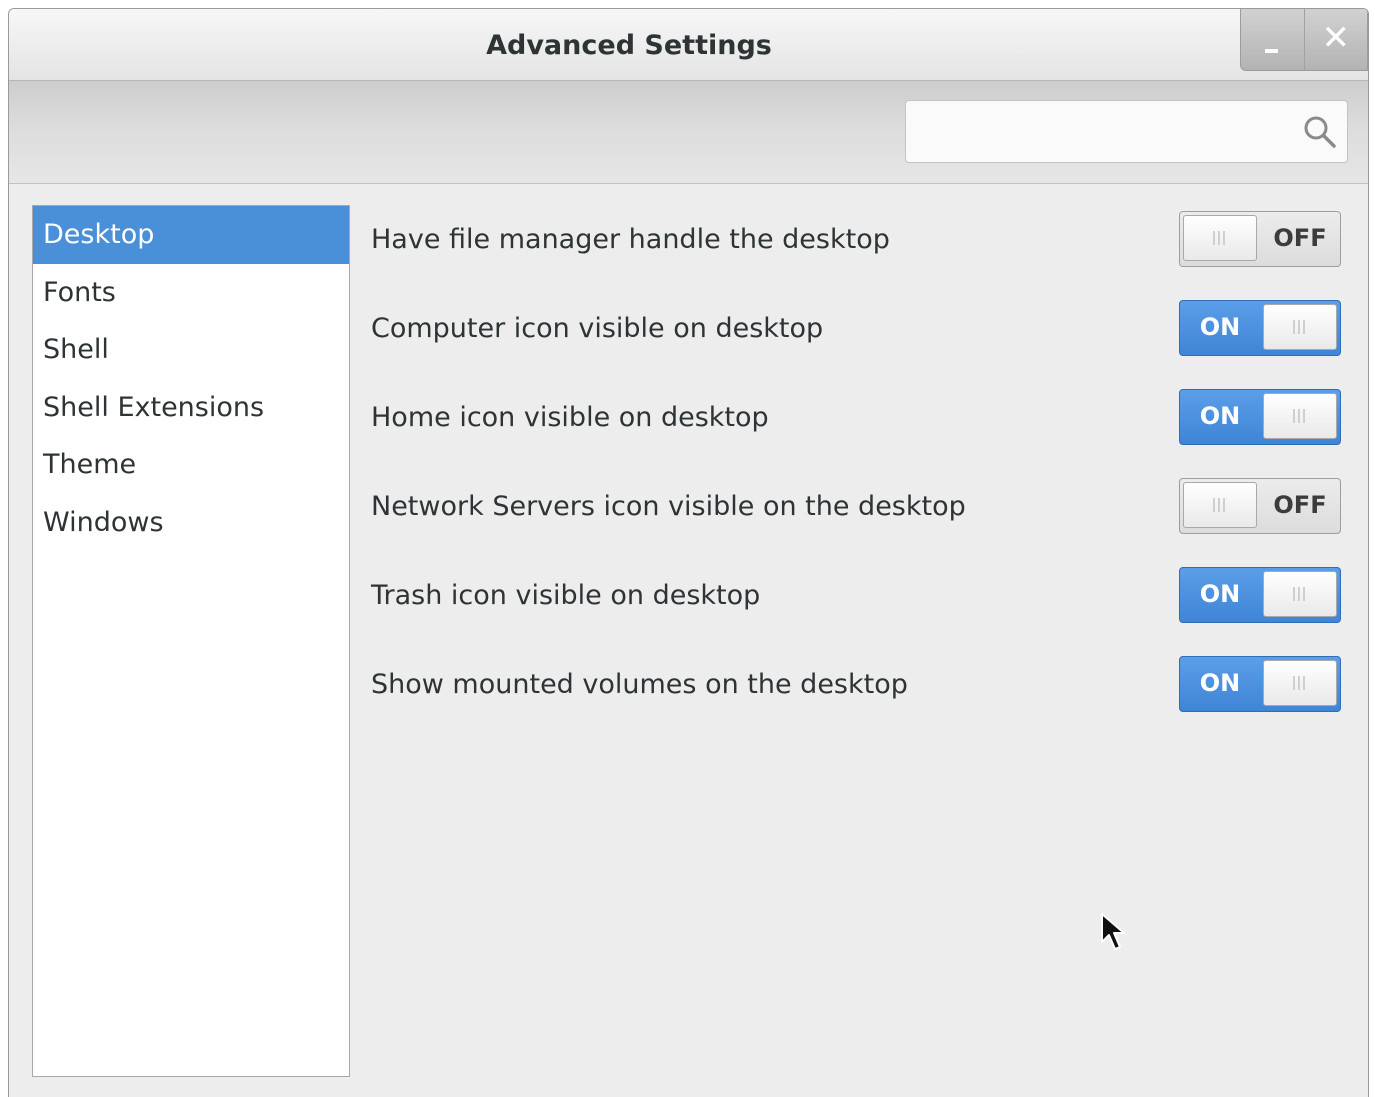 This screenshot has width=1375, height=1097. Describe the element at coordinates (76, 349) in the screenshot. I see `sidebar-item-label: Shell` at that location.